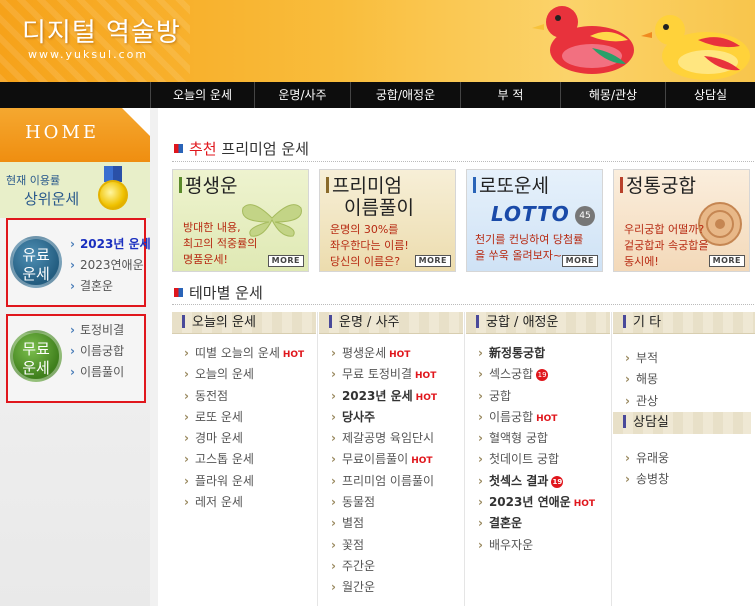 The height and width of the screenshot is (606, 755). Describe the element at coordinates (647, 379) in the screenshot. I see `menu-item-label: 해몽` at that location.